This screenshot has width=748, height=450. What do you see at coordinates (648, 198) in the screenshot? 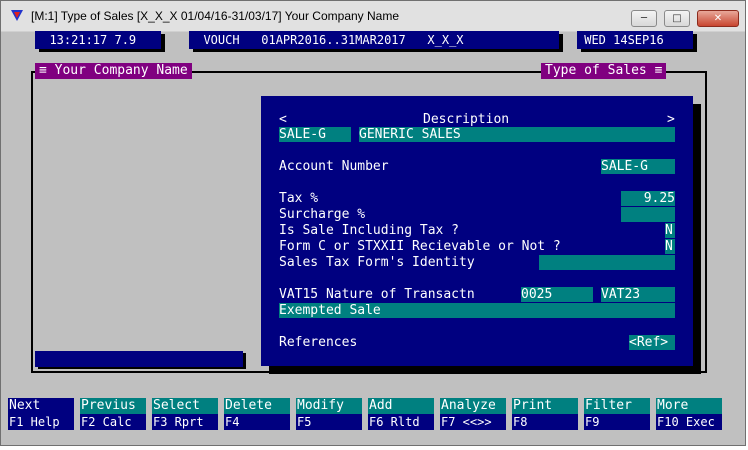
I see `tax-field: 9.25` at bounding box center [648, 198].